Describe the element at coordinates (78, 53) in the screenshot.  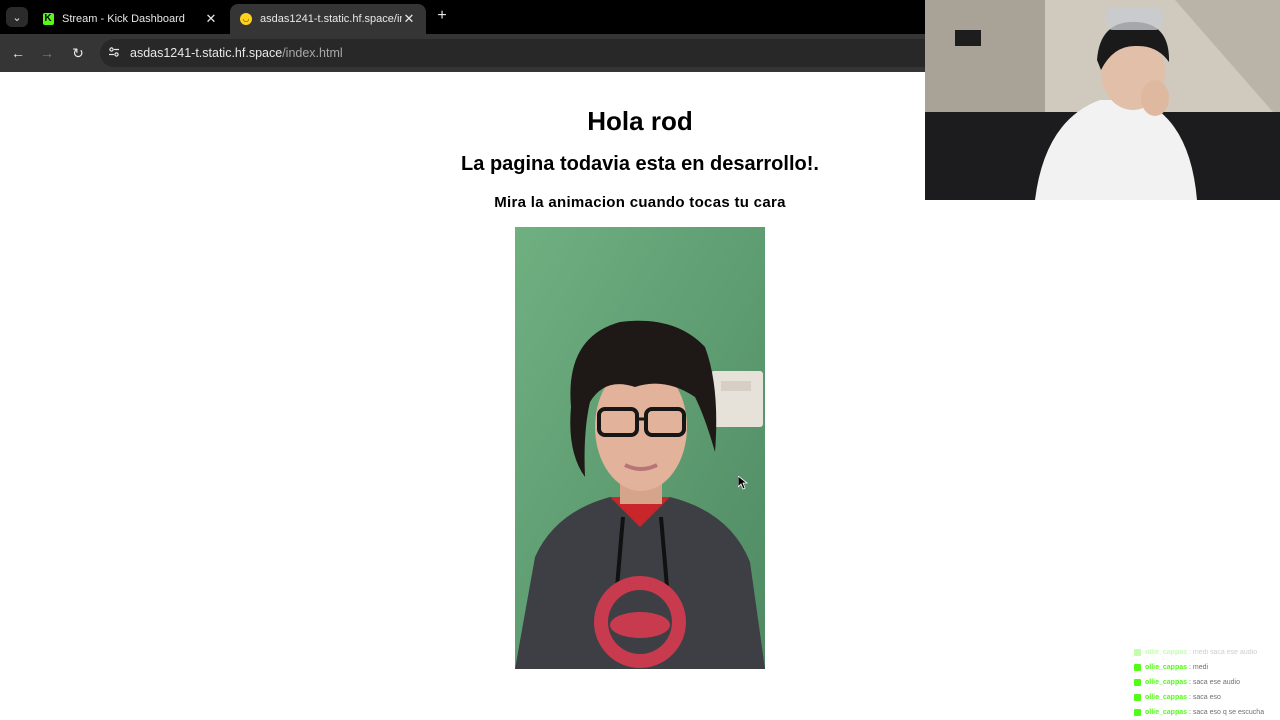
I see `reload-icon: ↻` at that location.